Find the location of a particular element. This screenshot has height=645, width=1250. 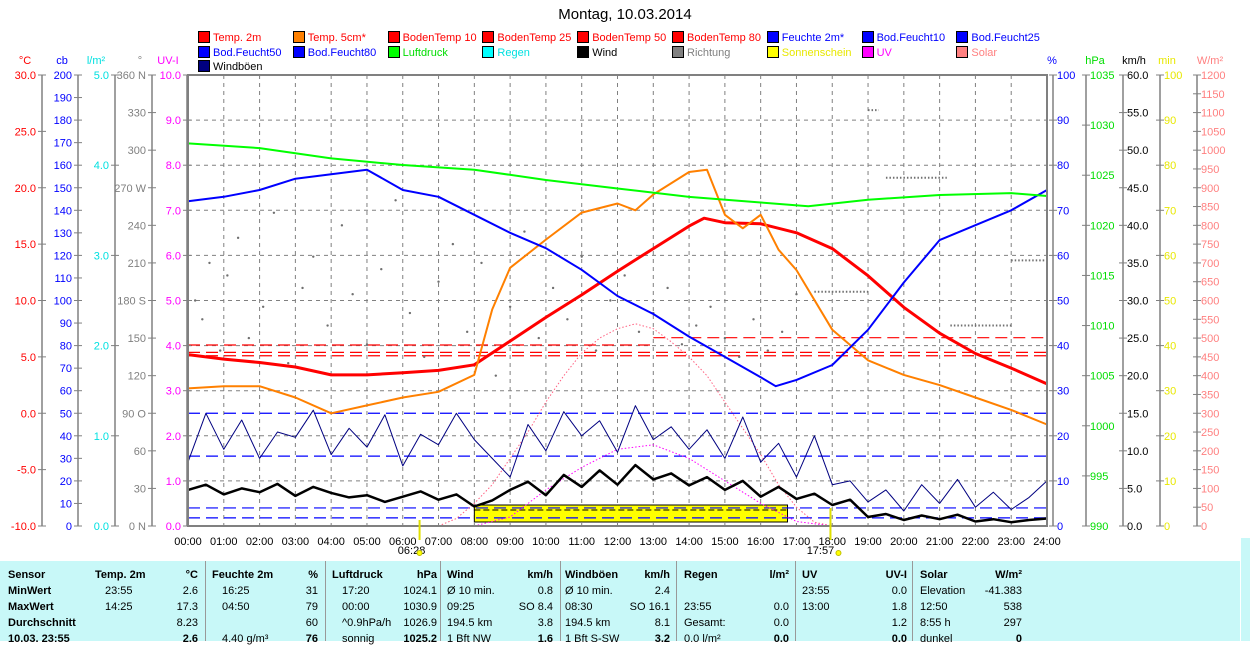

axis-tick-label: 0.0 is located at coordinates (173, 527).